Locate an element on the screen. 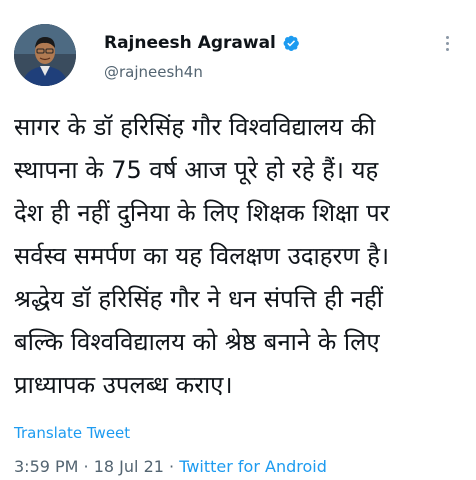  tweet-line: सागर के डॉ हरिसिंह गौर विश्वविद्यालय की is located at coordinates (195, 127).